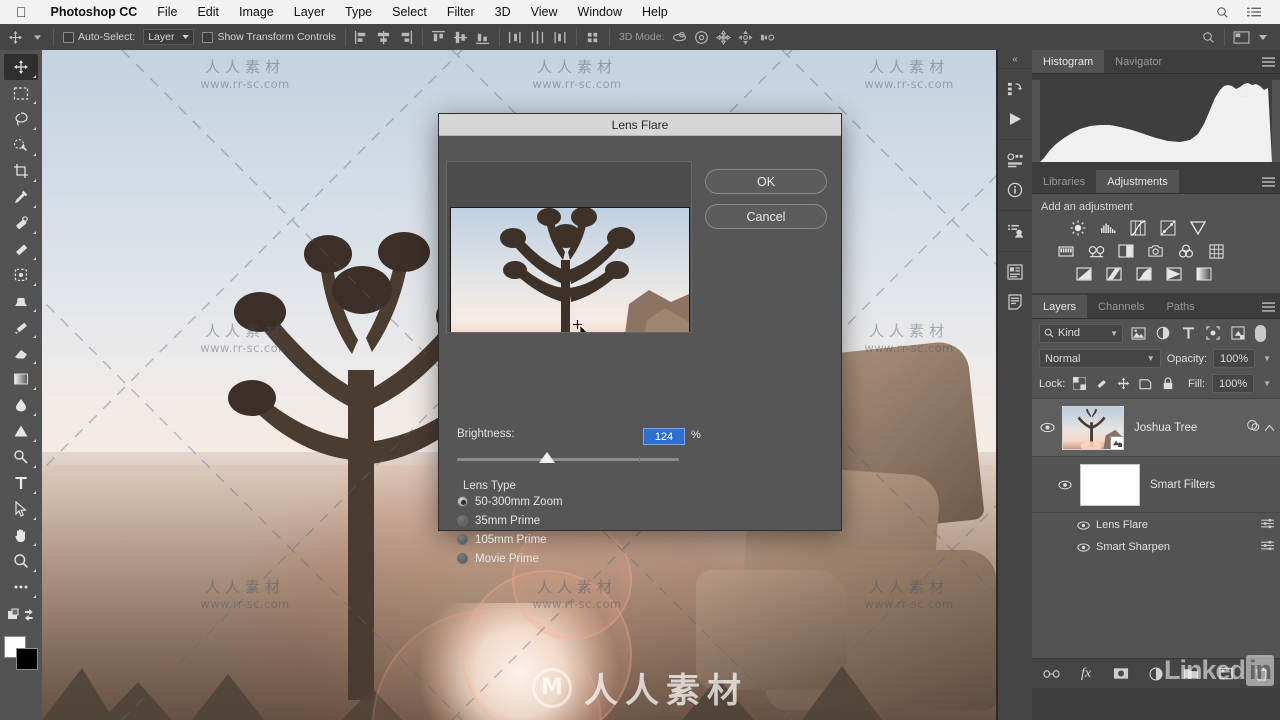 This screenshot has height=720, width=1280. Describe the element at coordinates (510, 501) in the screenshot. I see `lens-type-option-50-300mm-zoom: 50-300mm Zoom` at that location.